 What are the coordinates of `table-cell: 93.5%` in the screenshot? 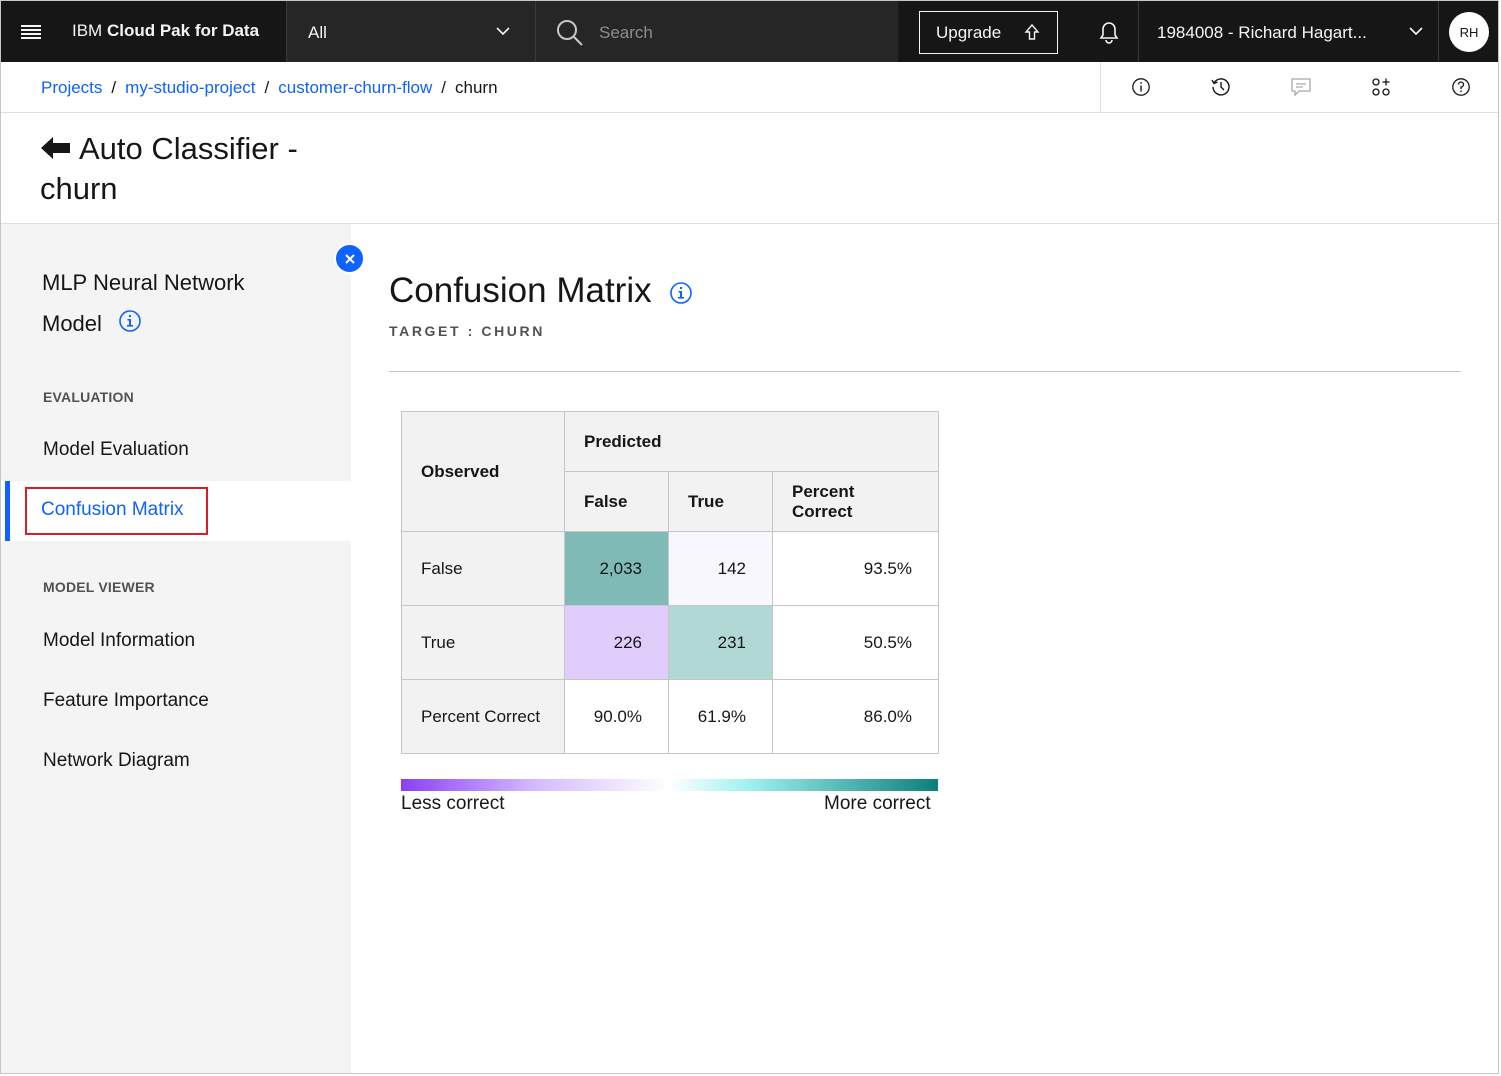 It's located at (855, 568).